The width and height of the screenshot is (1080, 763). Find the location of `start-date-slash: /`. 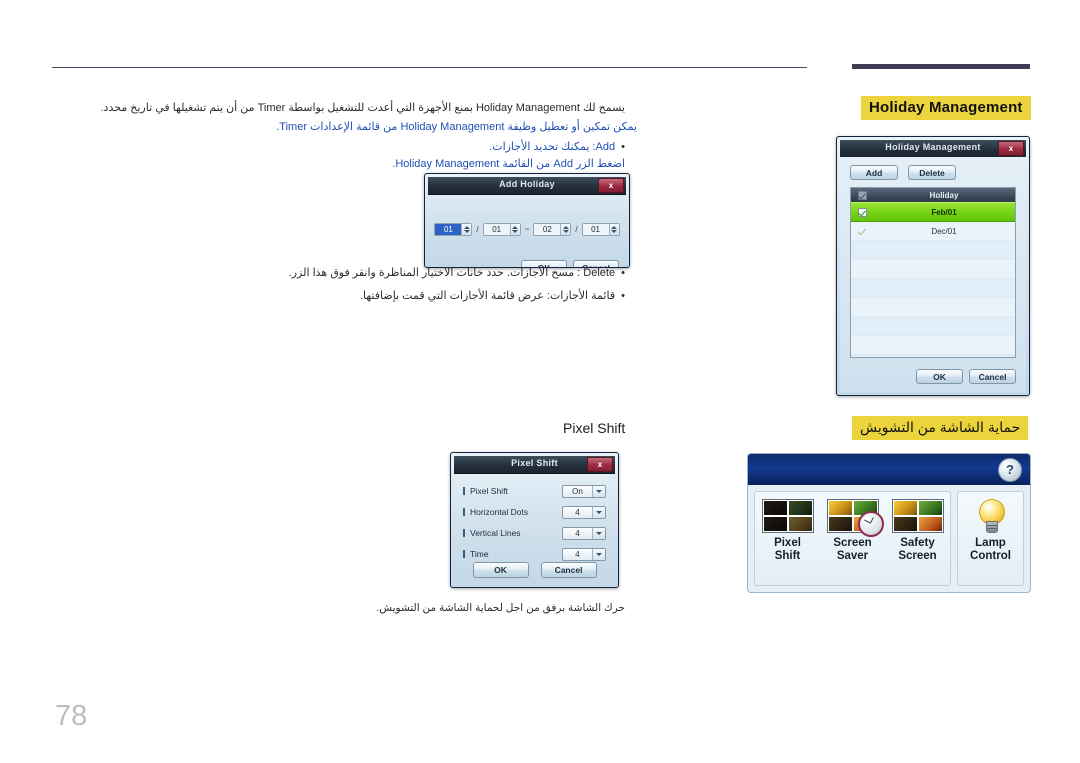

start-date-slash: / is located at coordinates (477, 229).